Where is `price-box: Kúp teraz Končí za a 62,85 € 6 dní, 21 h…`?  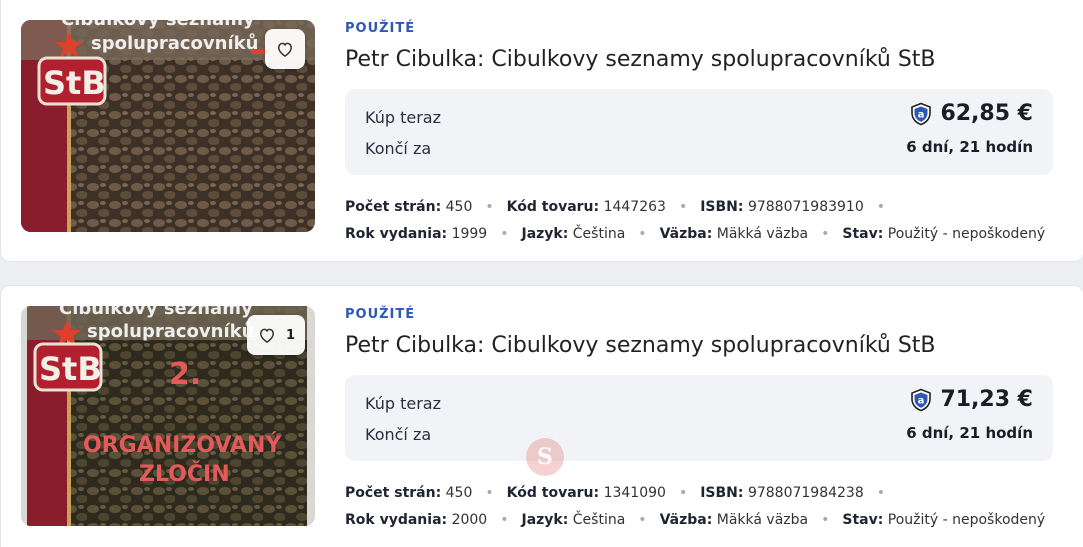 price-box: Kúp teraz Končí za a 62,85 € 6 dní, 21 h… is located at coordinates (699, 132).